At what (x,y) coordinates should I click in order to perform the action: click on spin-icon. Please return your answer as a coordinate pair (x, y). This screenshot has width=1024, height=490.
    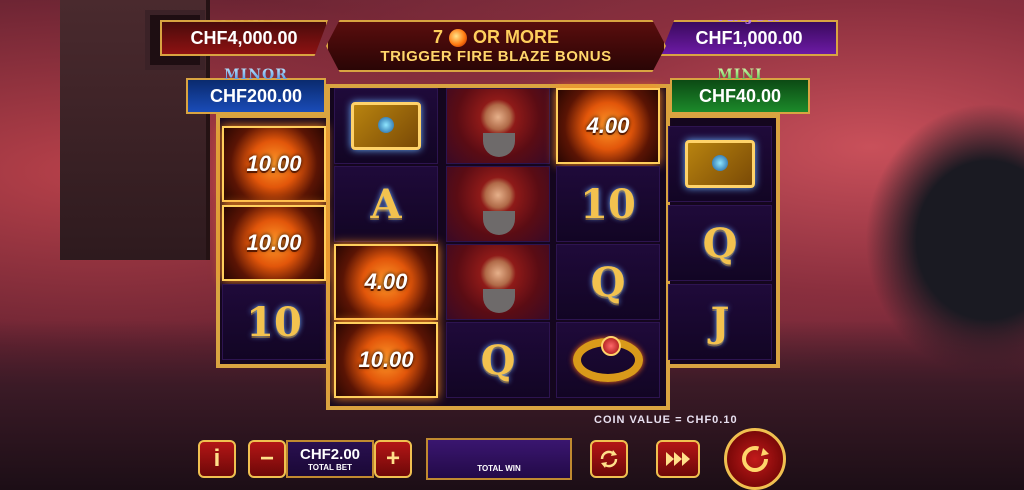
    Looking at the image, I should click on (755, 459).